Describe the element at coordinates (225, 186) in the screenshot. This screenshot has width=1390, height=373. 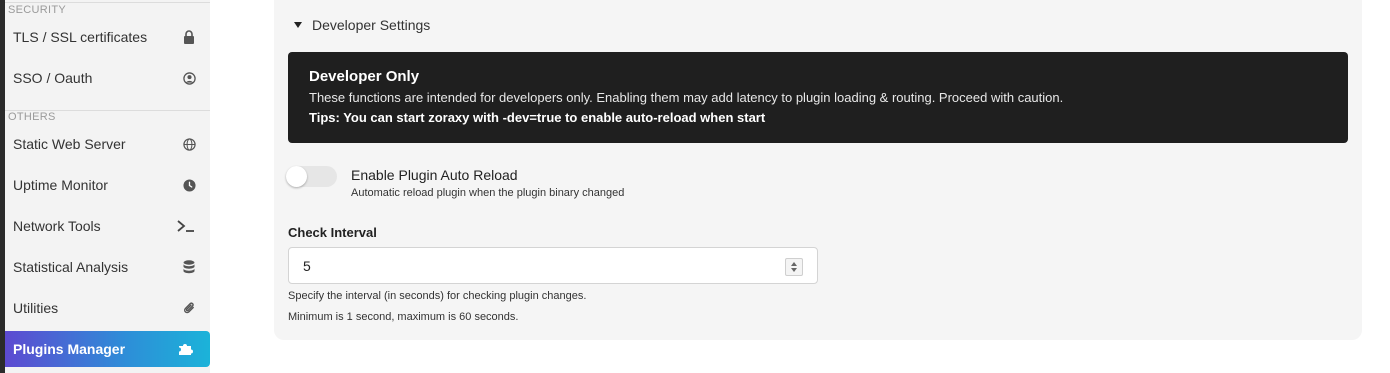
I see `content-gutter` at that location.